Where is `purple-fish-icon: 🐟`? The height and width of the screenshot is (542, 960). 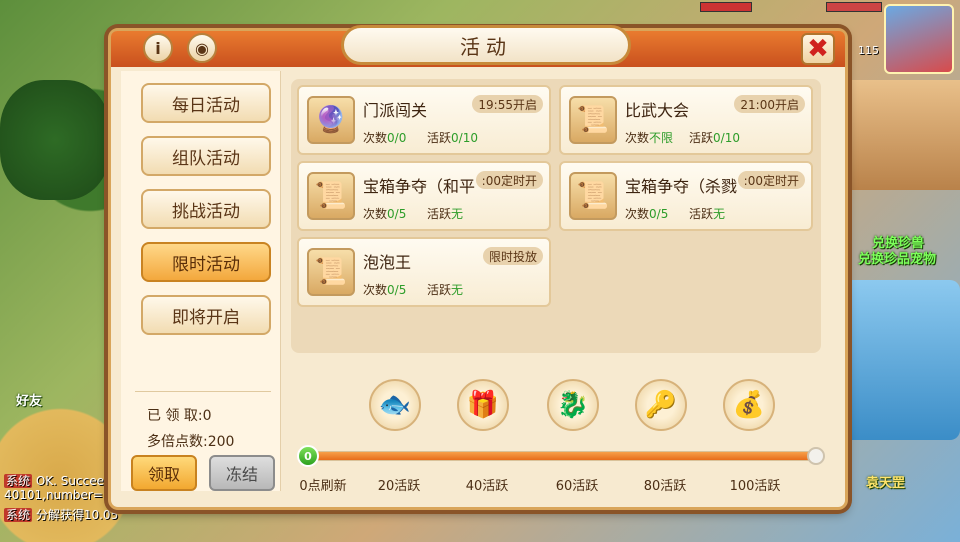 purple-fish-icon: 🐟 is located at coordinates (395, 405).